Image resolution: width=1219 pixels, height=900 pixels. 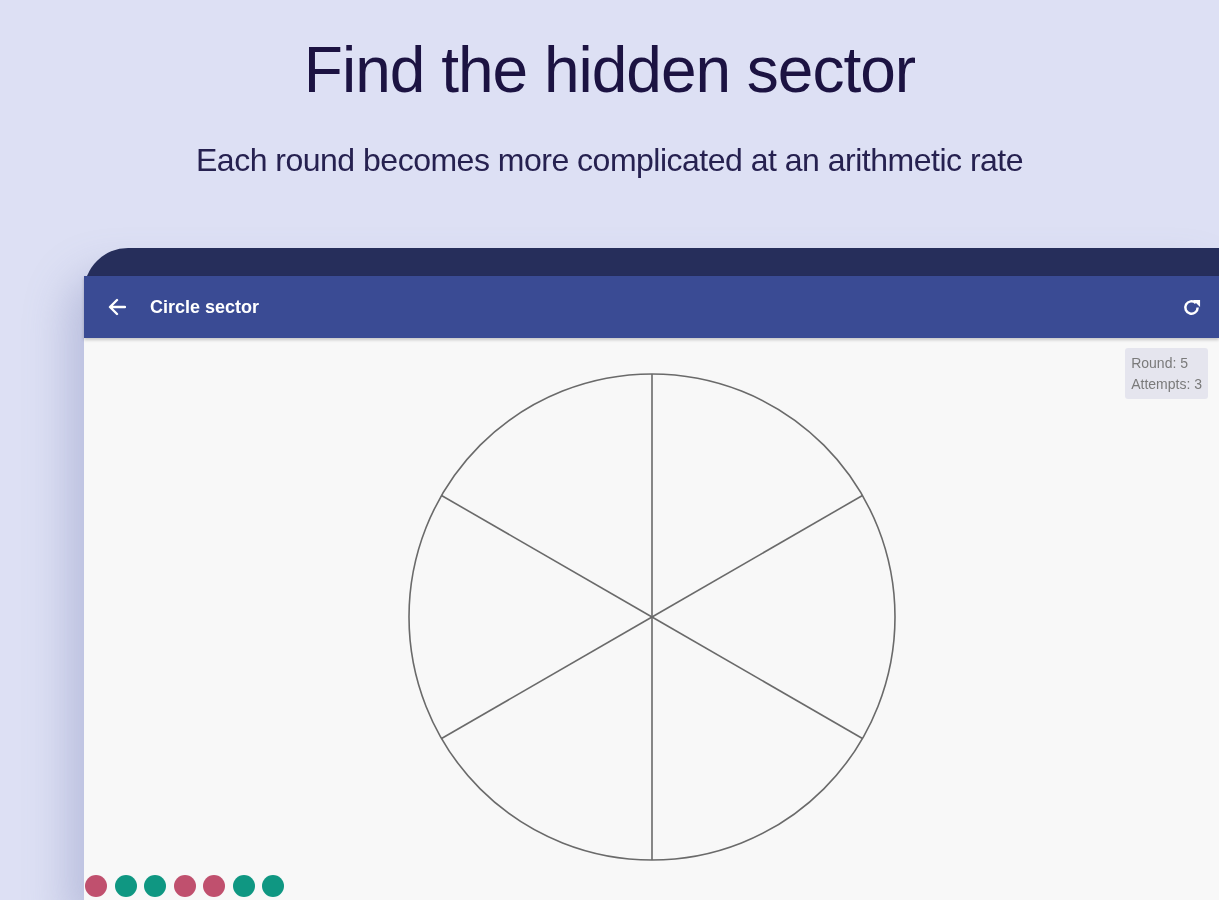 What do you see at coordinates (1160, 363) in the screenshot?
I see `stat-text: Round: 5` at bounding box center [1160, 363].